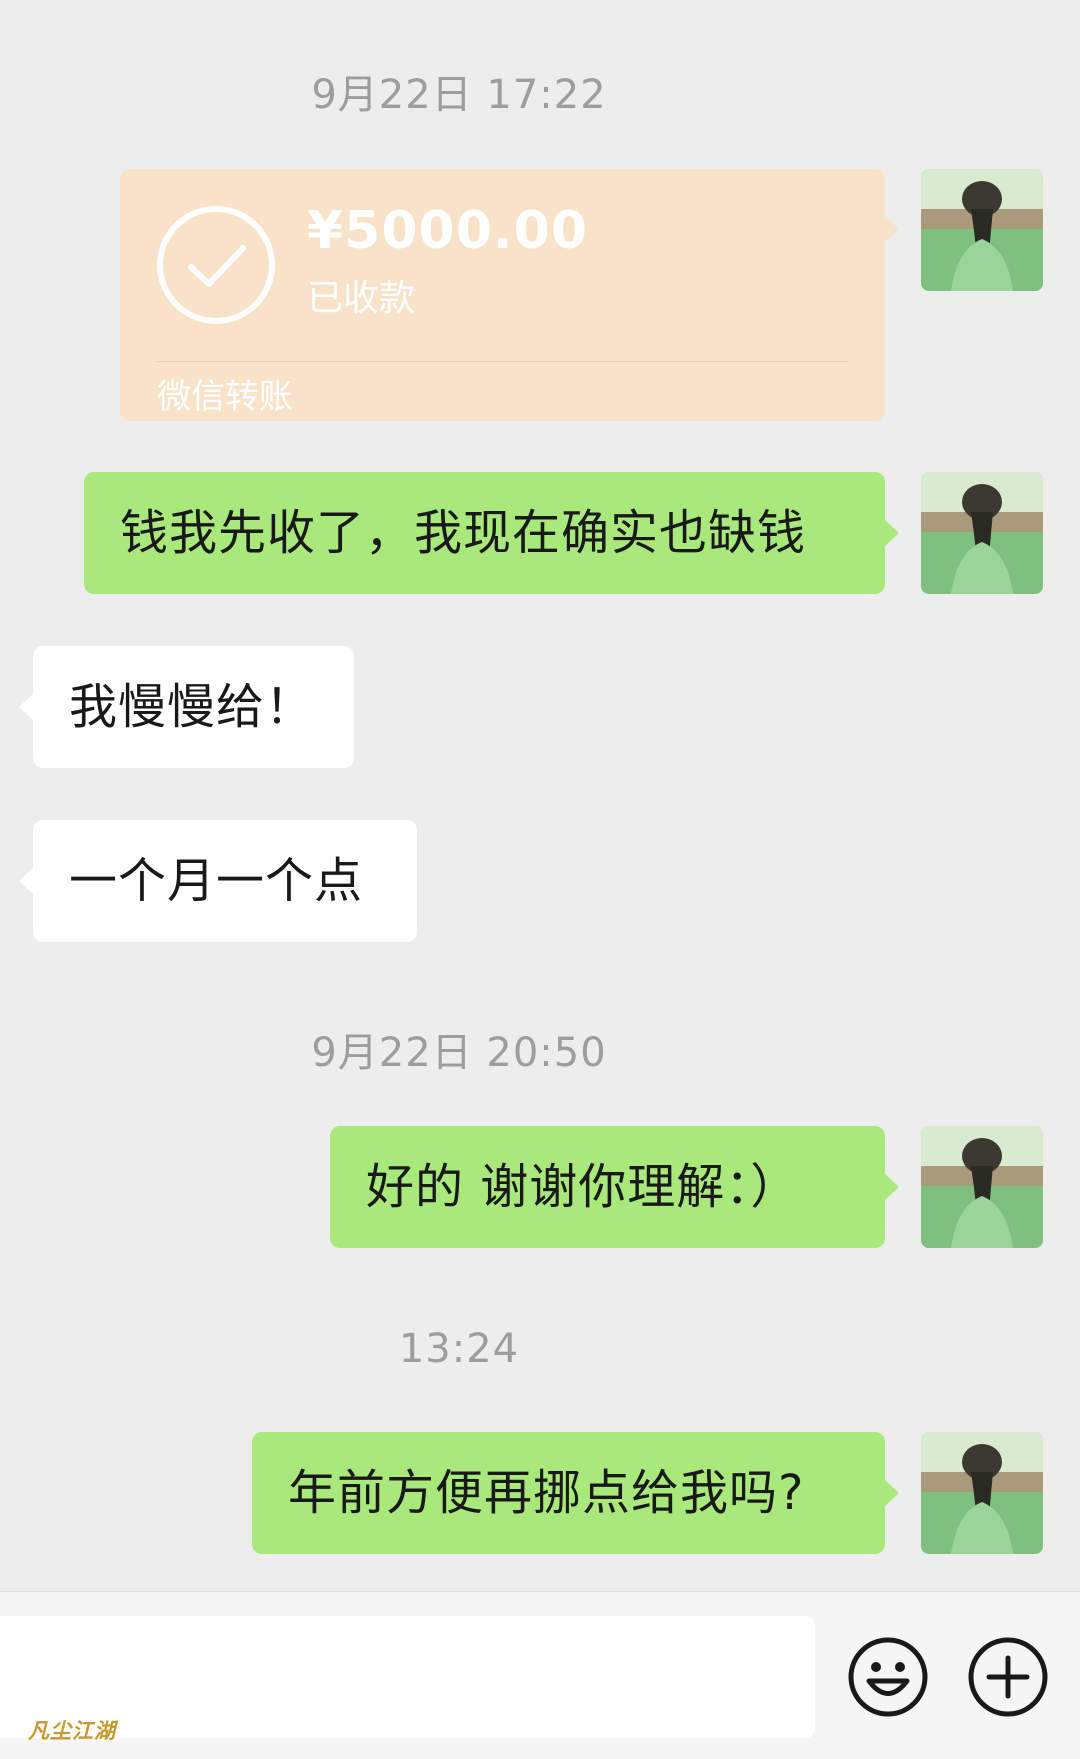 The height and width of the screenshot is (1759, 1080). Describe the element at coordinates (407, 1677) in the screenshot. I see `message-input` at that location.